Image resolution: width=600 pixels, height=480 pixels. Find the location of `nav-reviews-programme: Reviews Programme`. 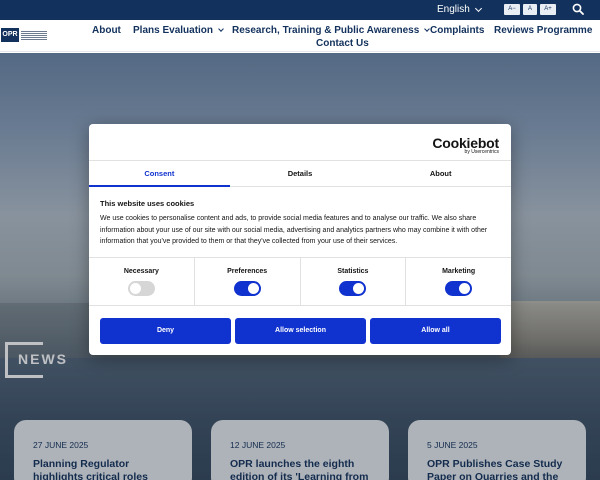

nav-reviews-programme: Reviews Programme is located at coordinates (543, 30).